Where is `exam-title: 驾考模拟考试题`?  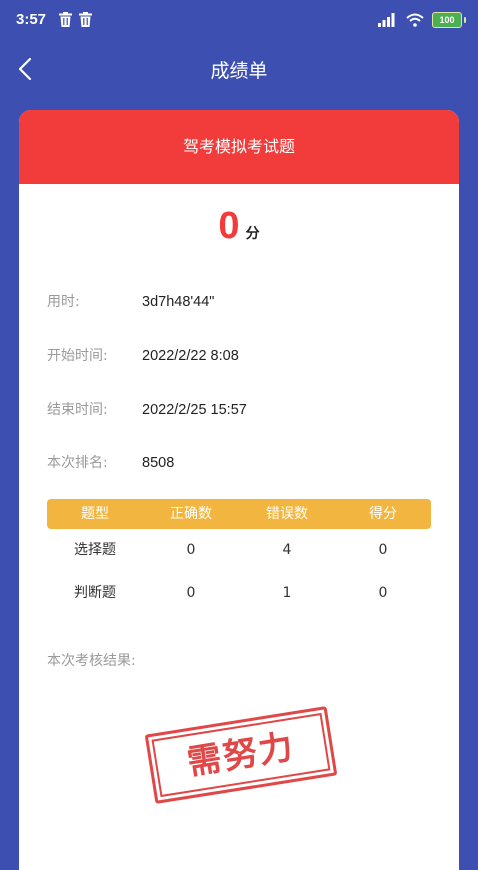 exam-title: 驾考模拟考试题 is located at coordinates (239, 147).